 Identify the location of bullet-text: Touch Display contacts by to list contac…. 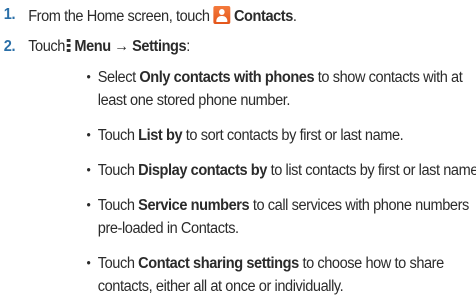
(287, 171).